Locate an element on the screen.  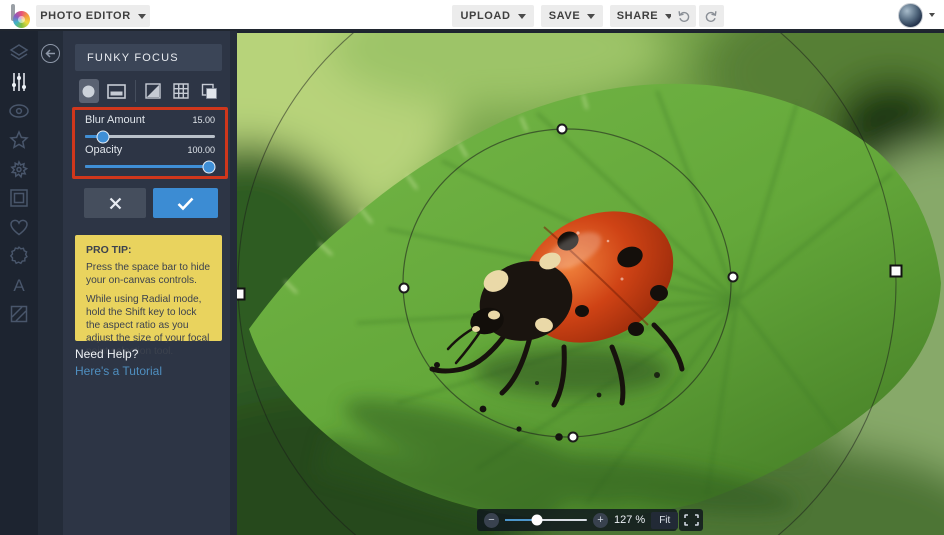
rail-item-text: A is located at coordinates (19, 285).